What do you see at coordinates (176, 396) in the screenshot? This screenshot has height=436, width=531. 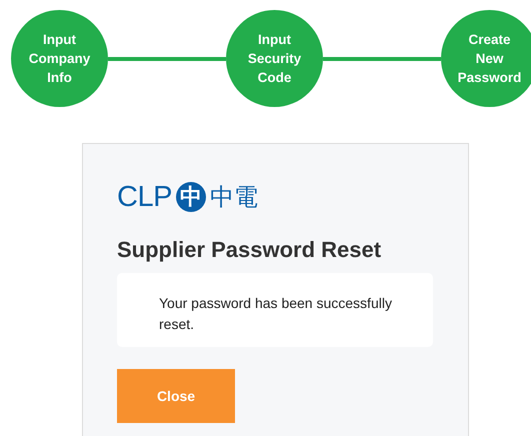 I see `close-button: Close` at bounding box center [176, 396].